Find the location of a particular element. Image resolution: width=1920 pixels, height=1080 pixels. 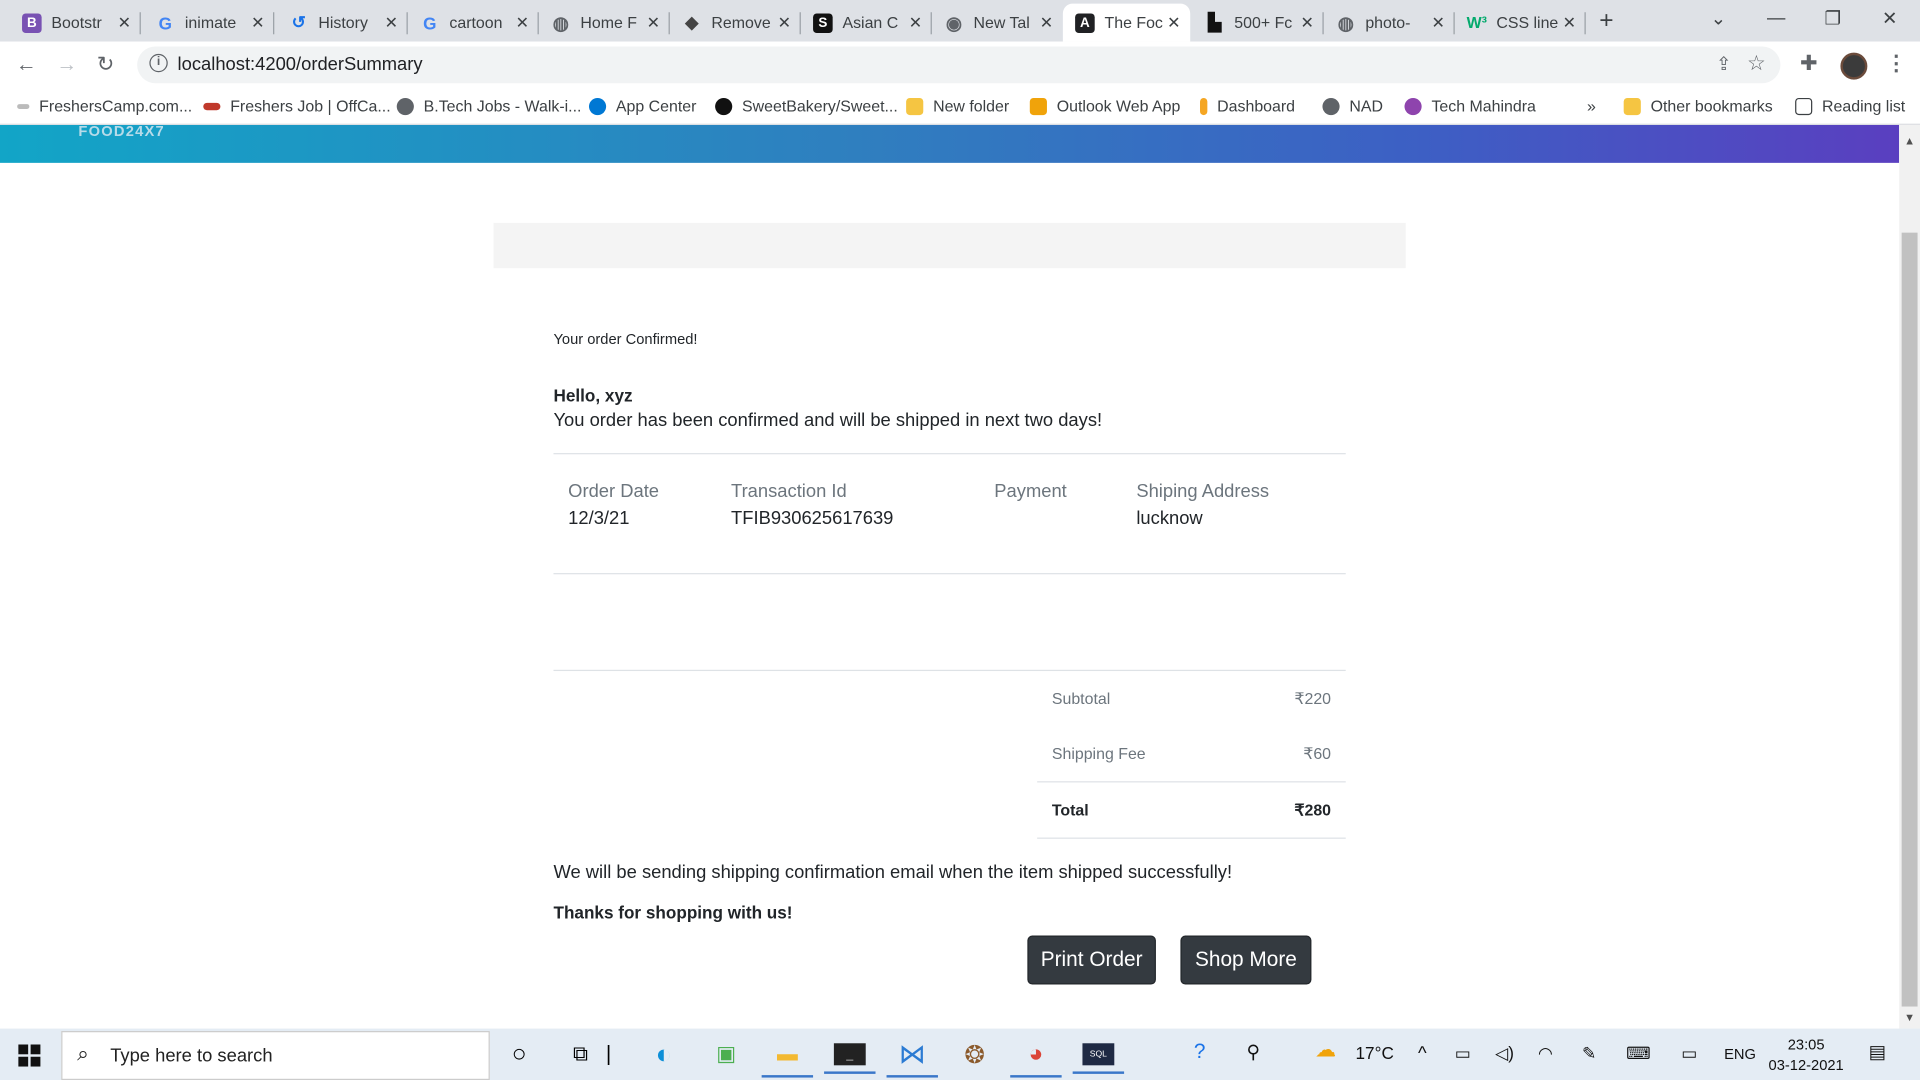

bookmark-outlook: Outlook Web App is located at coordinates (1104, 106).